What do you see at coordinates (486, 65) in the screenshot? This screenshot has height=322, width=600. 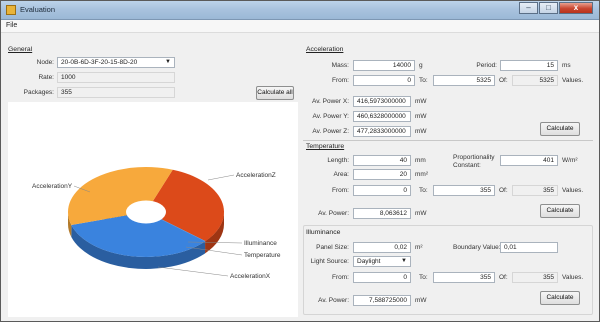 I see `period-label: Period:` at bounding box center [486, 65].